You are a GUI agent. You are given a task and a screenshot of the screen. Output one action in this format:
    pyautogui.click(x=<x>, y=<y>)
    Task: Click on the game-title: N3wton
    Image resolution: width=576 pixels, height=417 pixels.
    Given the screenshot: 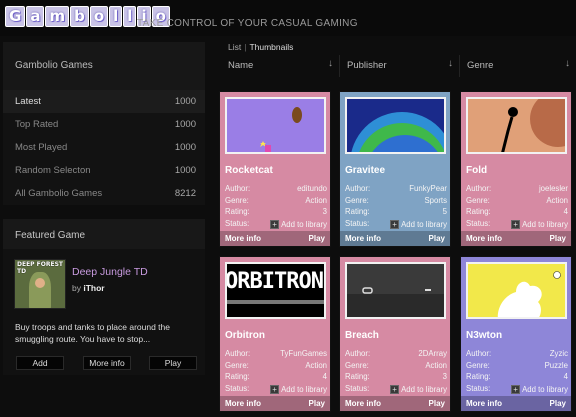 What is the action you would take?
    pyautogui.click(x=484, y=335)
    